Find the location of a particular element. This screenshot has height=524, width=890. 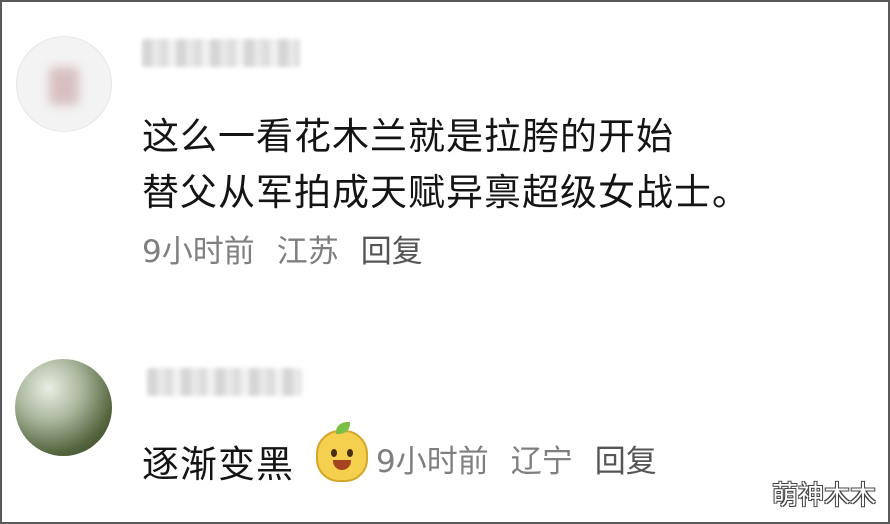

comment-meta: 9小时前 江苏 回复 is located at coordinates (293, 248).